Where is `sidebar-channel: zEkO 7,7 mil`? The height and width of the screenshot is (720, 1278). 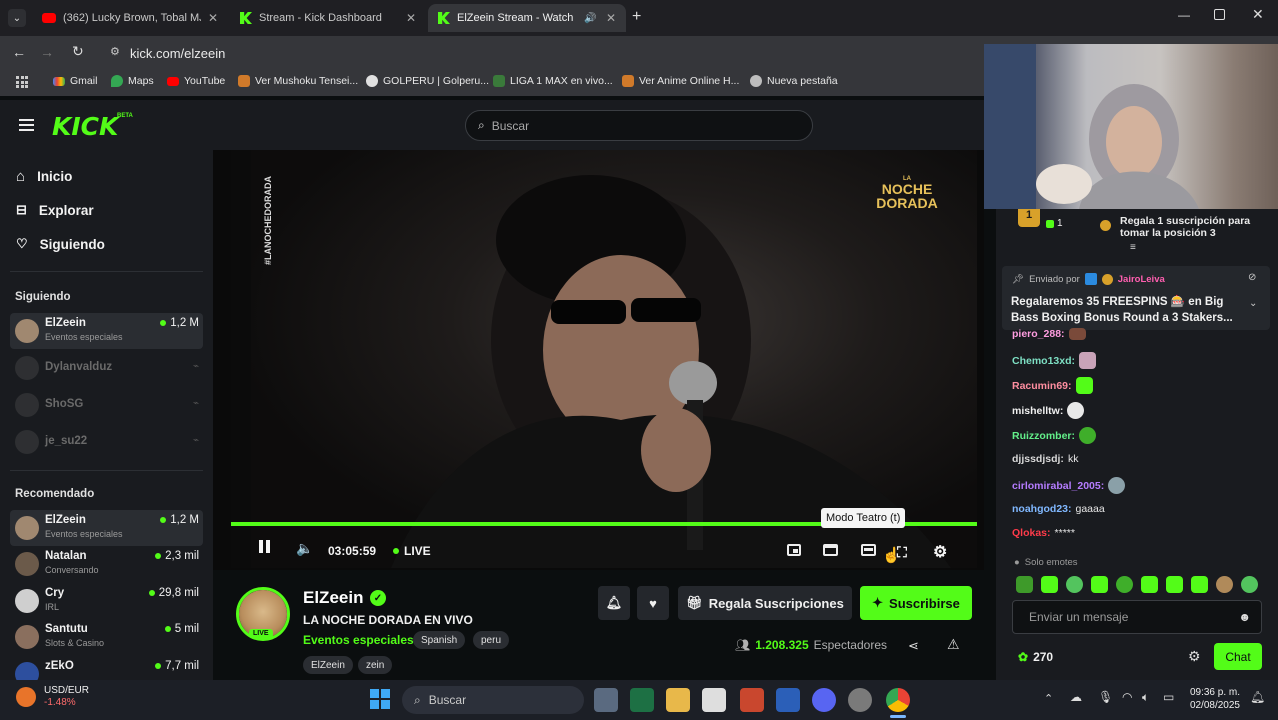 sidebar-channel: zEkO 7,7 mil is located at coordinates (106, 668).